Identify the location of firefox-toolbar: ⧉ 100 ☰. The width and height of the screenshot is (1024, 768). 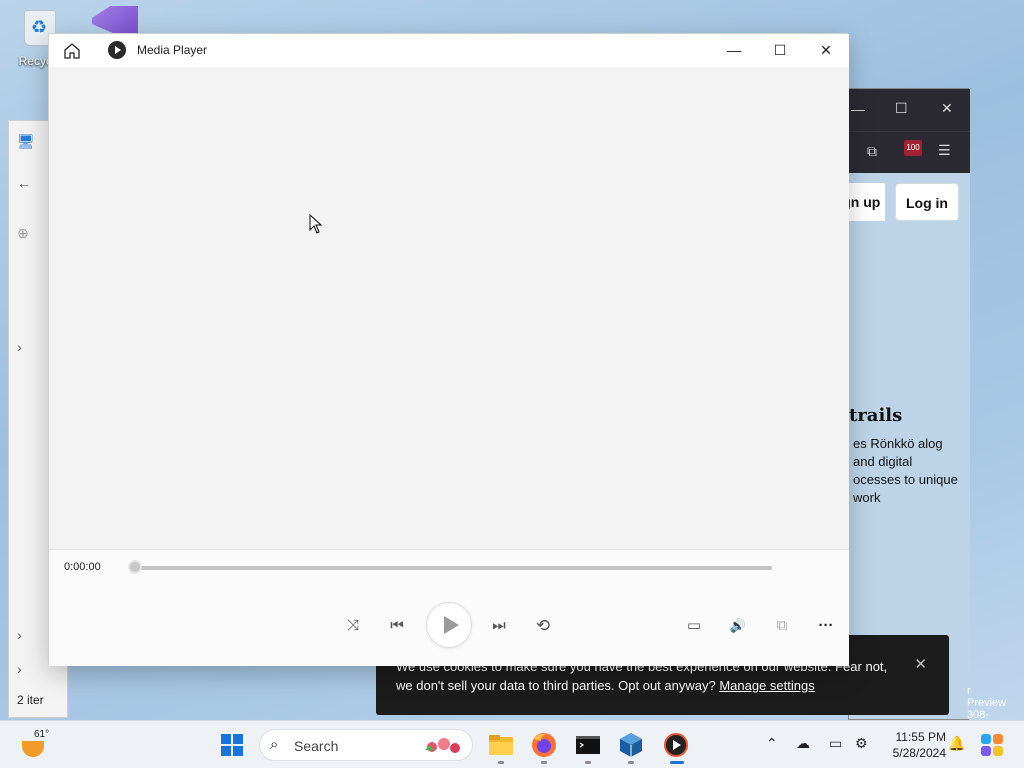
(909, 152).